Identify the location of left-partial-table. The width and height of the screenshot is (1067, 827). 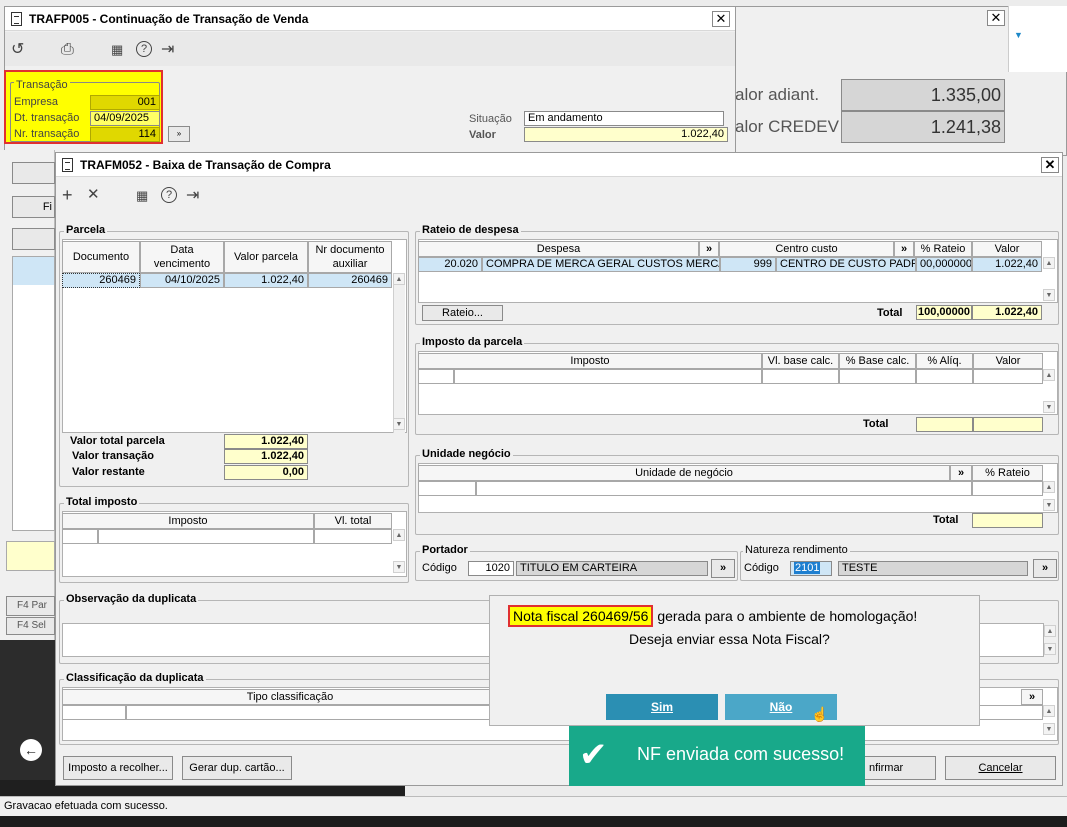
(33, 393).